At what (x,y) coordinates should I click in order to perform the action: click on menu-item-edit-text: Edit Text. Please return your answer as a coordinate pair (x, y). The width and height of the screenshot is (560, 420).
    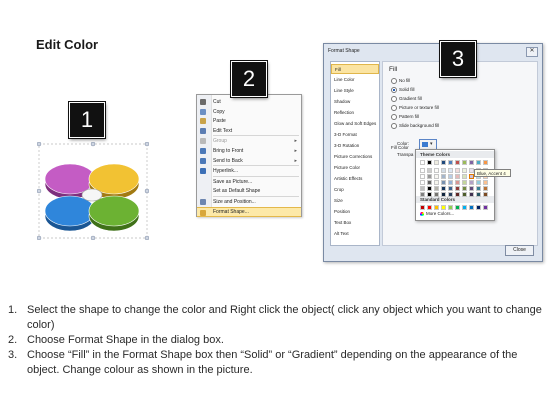
    Looking at the image, I should click on (249, 131).